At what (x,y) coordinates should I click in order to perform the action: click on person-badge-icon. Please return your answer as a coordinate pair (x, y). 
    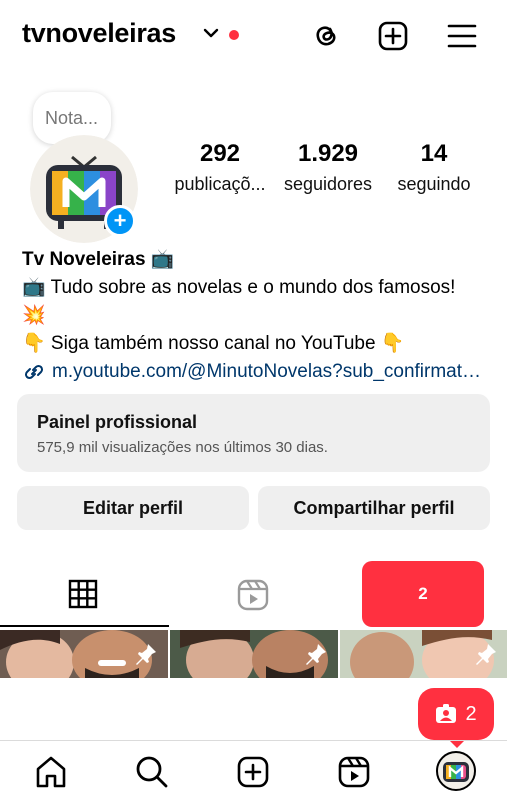
    Looking at the image, I should click on (446, 713).